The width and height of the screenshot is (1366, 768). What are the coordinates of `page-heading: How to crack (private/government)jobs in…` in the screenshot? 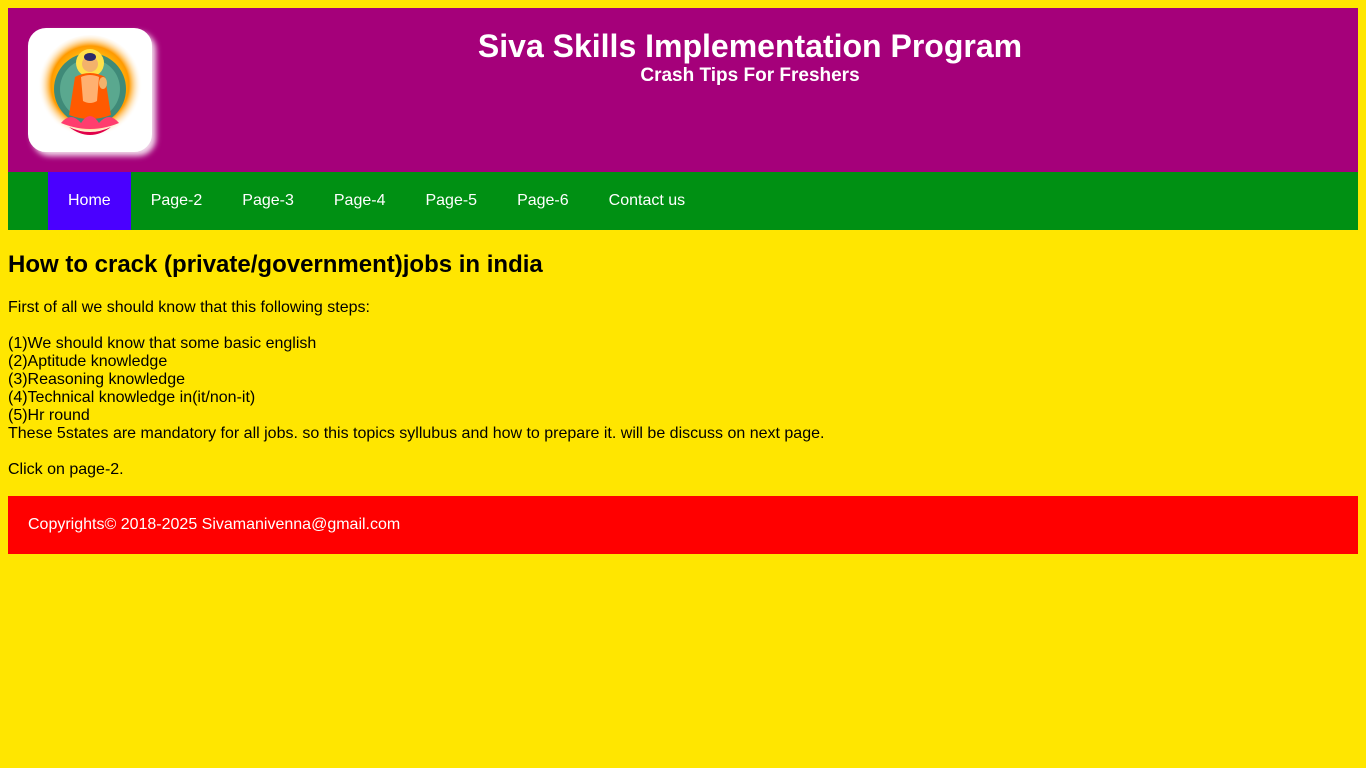 It's located at (275, 264).